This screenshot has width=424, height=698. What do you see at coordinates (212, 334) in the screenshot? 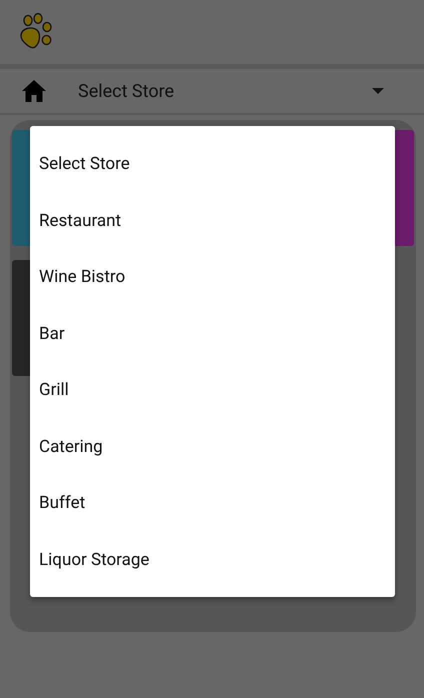
I see `menu-option: Bar` at bounding box center [212, 334].